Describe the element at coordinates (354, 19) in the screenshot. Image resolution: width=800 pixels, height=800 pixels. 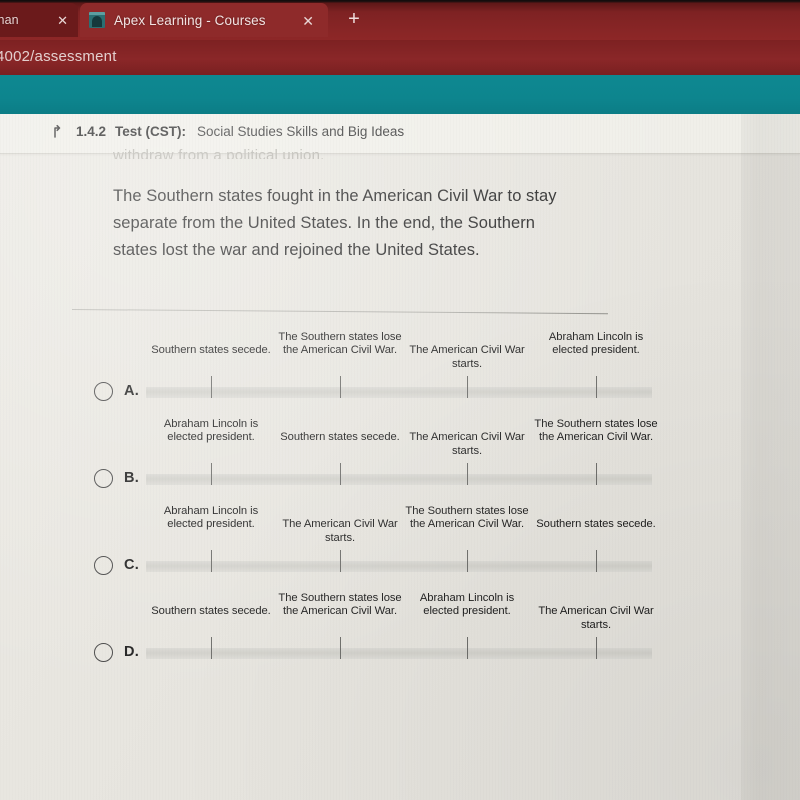
I see `new-tab-button: +` at that location.